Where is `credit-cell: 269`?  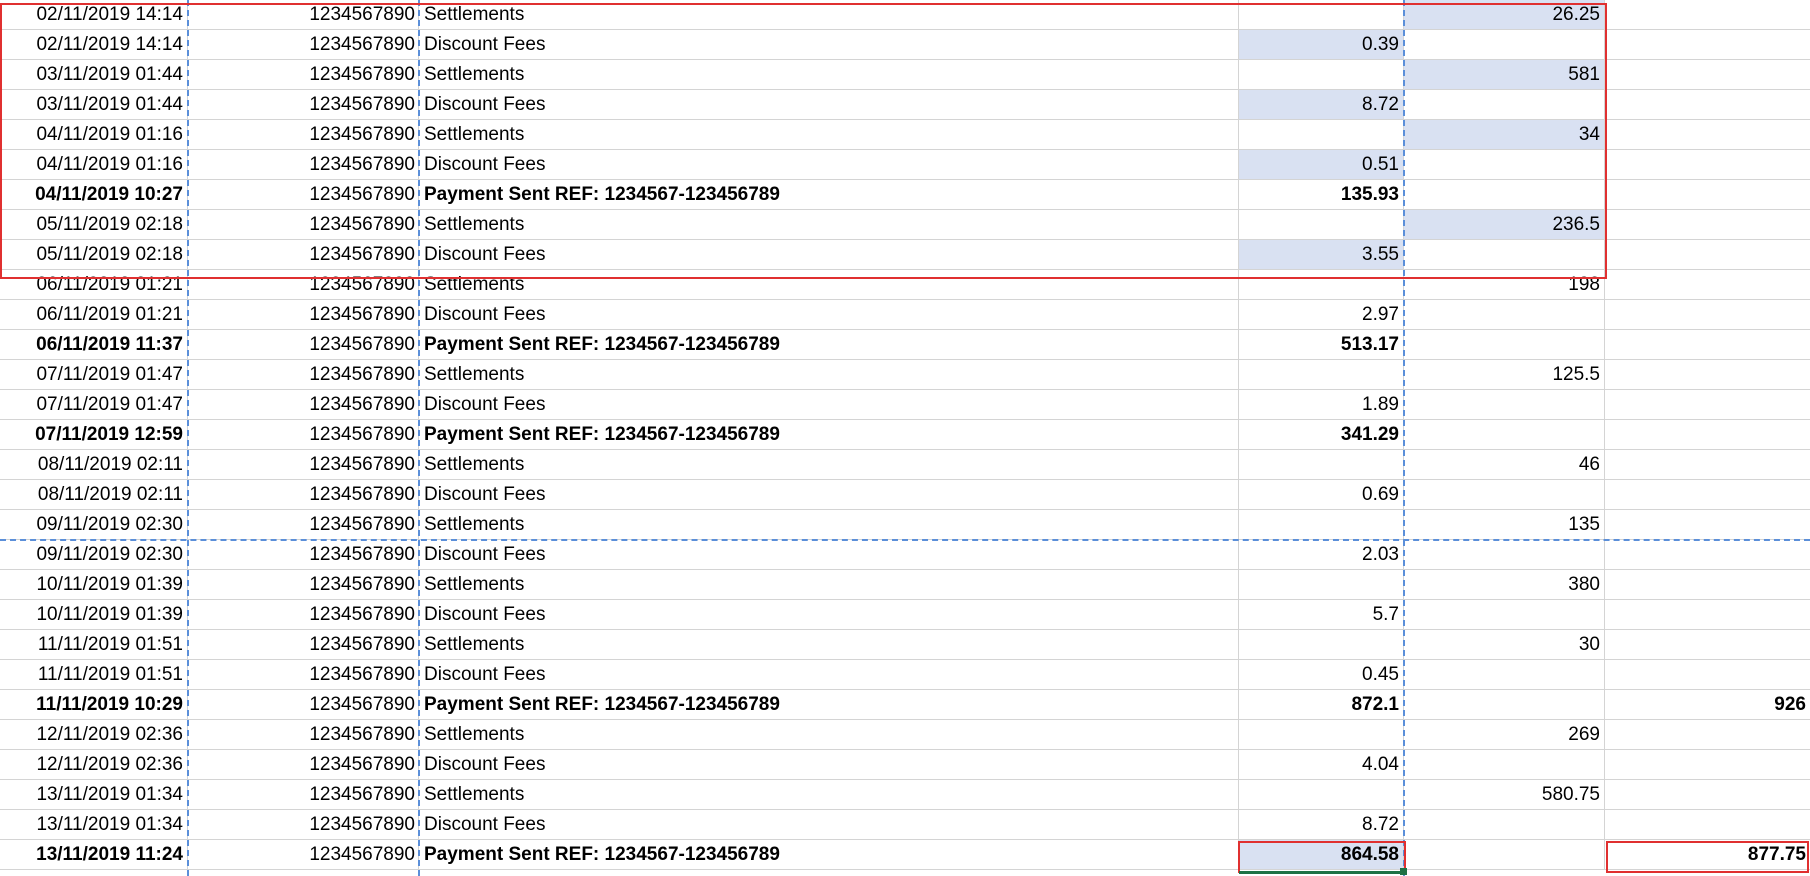 credit-cell: 269 is located at coordinates (1504, 734).